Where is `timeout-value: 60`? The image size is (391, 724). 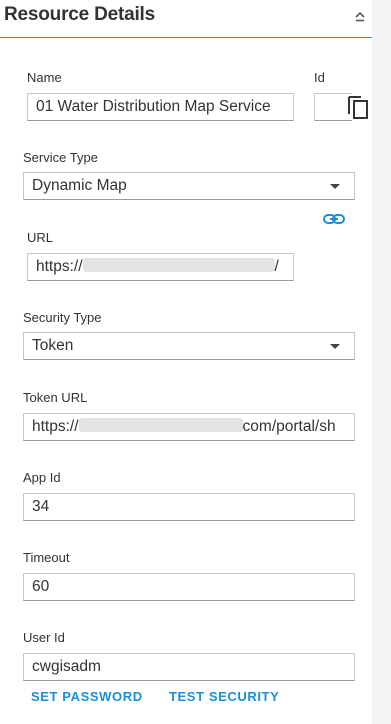
timeout-value: 60 is located at coordinates (41, 586).